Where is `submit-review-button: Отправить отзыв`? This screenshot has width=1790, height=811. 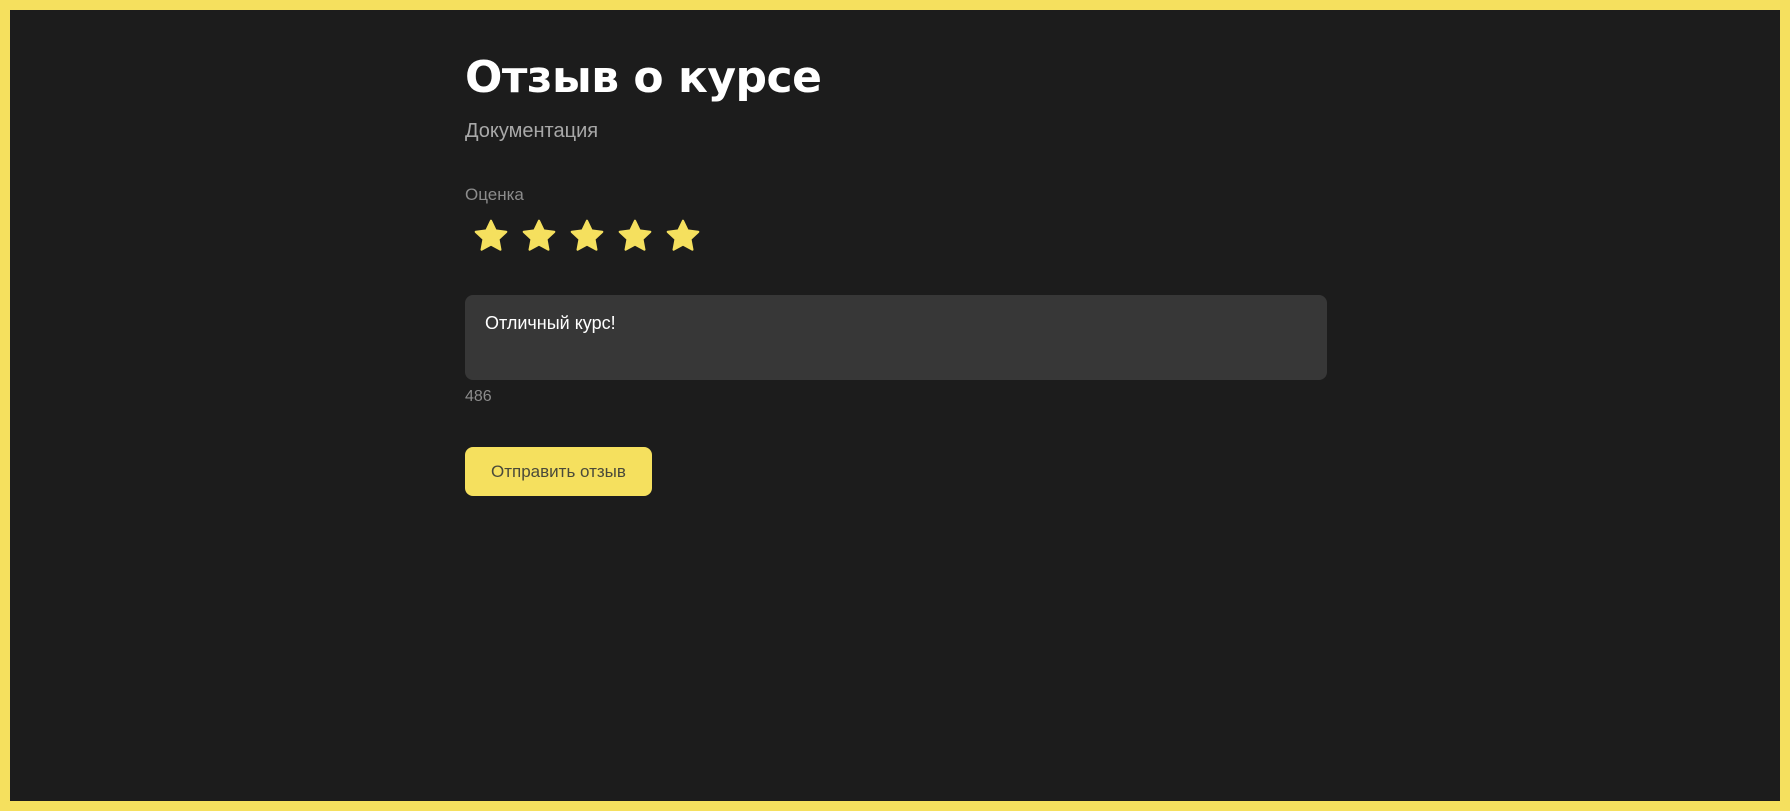 submit-review-button: Отправить отзыв is located at coordinates (558, 471).